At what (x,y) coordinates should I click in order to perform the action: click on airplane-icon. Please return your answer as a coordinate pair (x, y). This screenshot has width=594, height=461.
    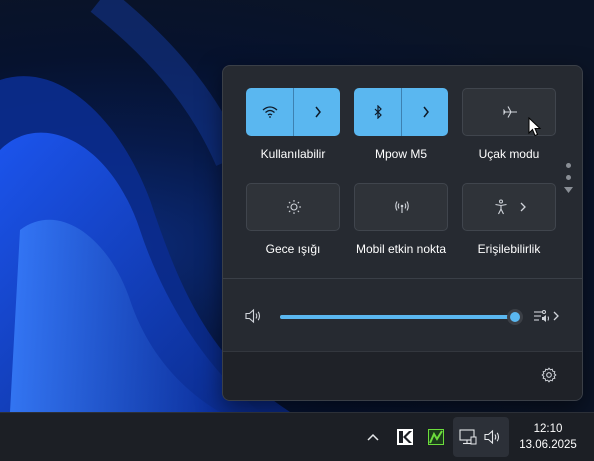
    Looking at the image, I should click on (510, 112).